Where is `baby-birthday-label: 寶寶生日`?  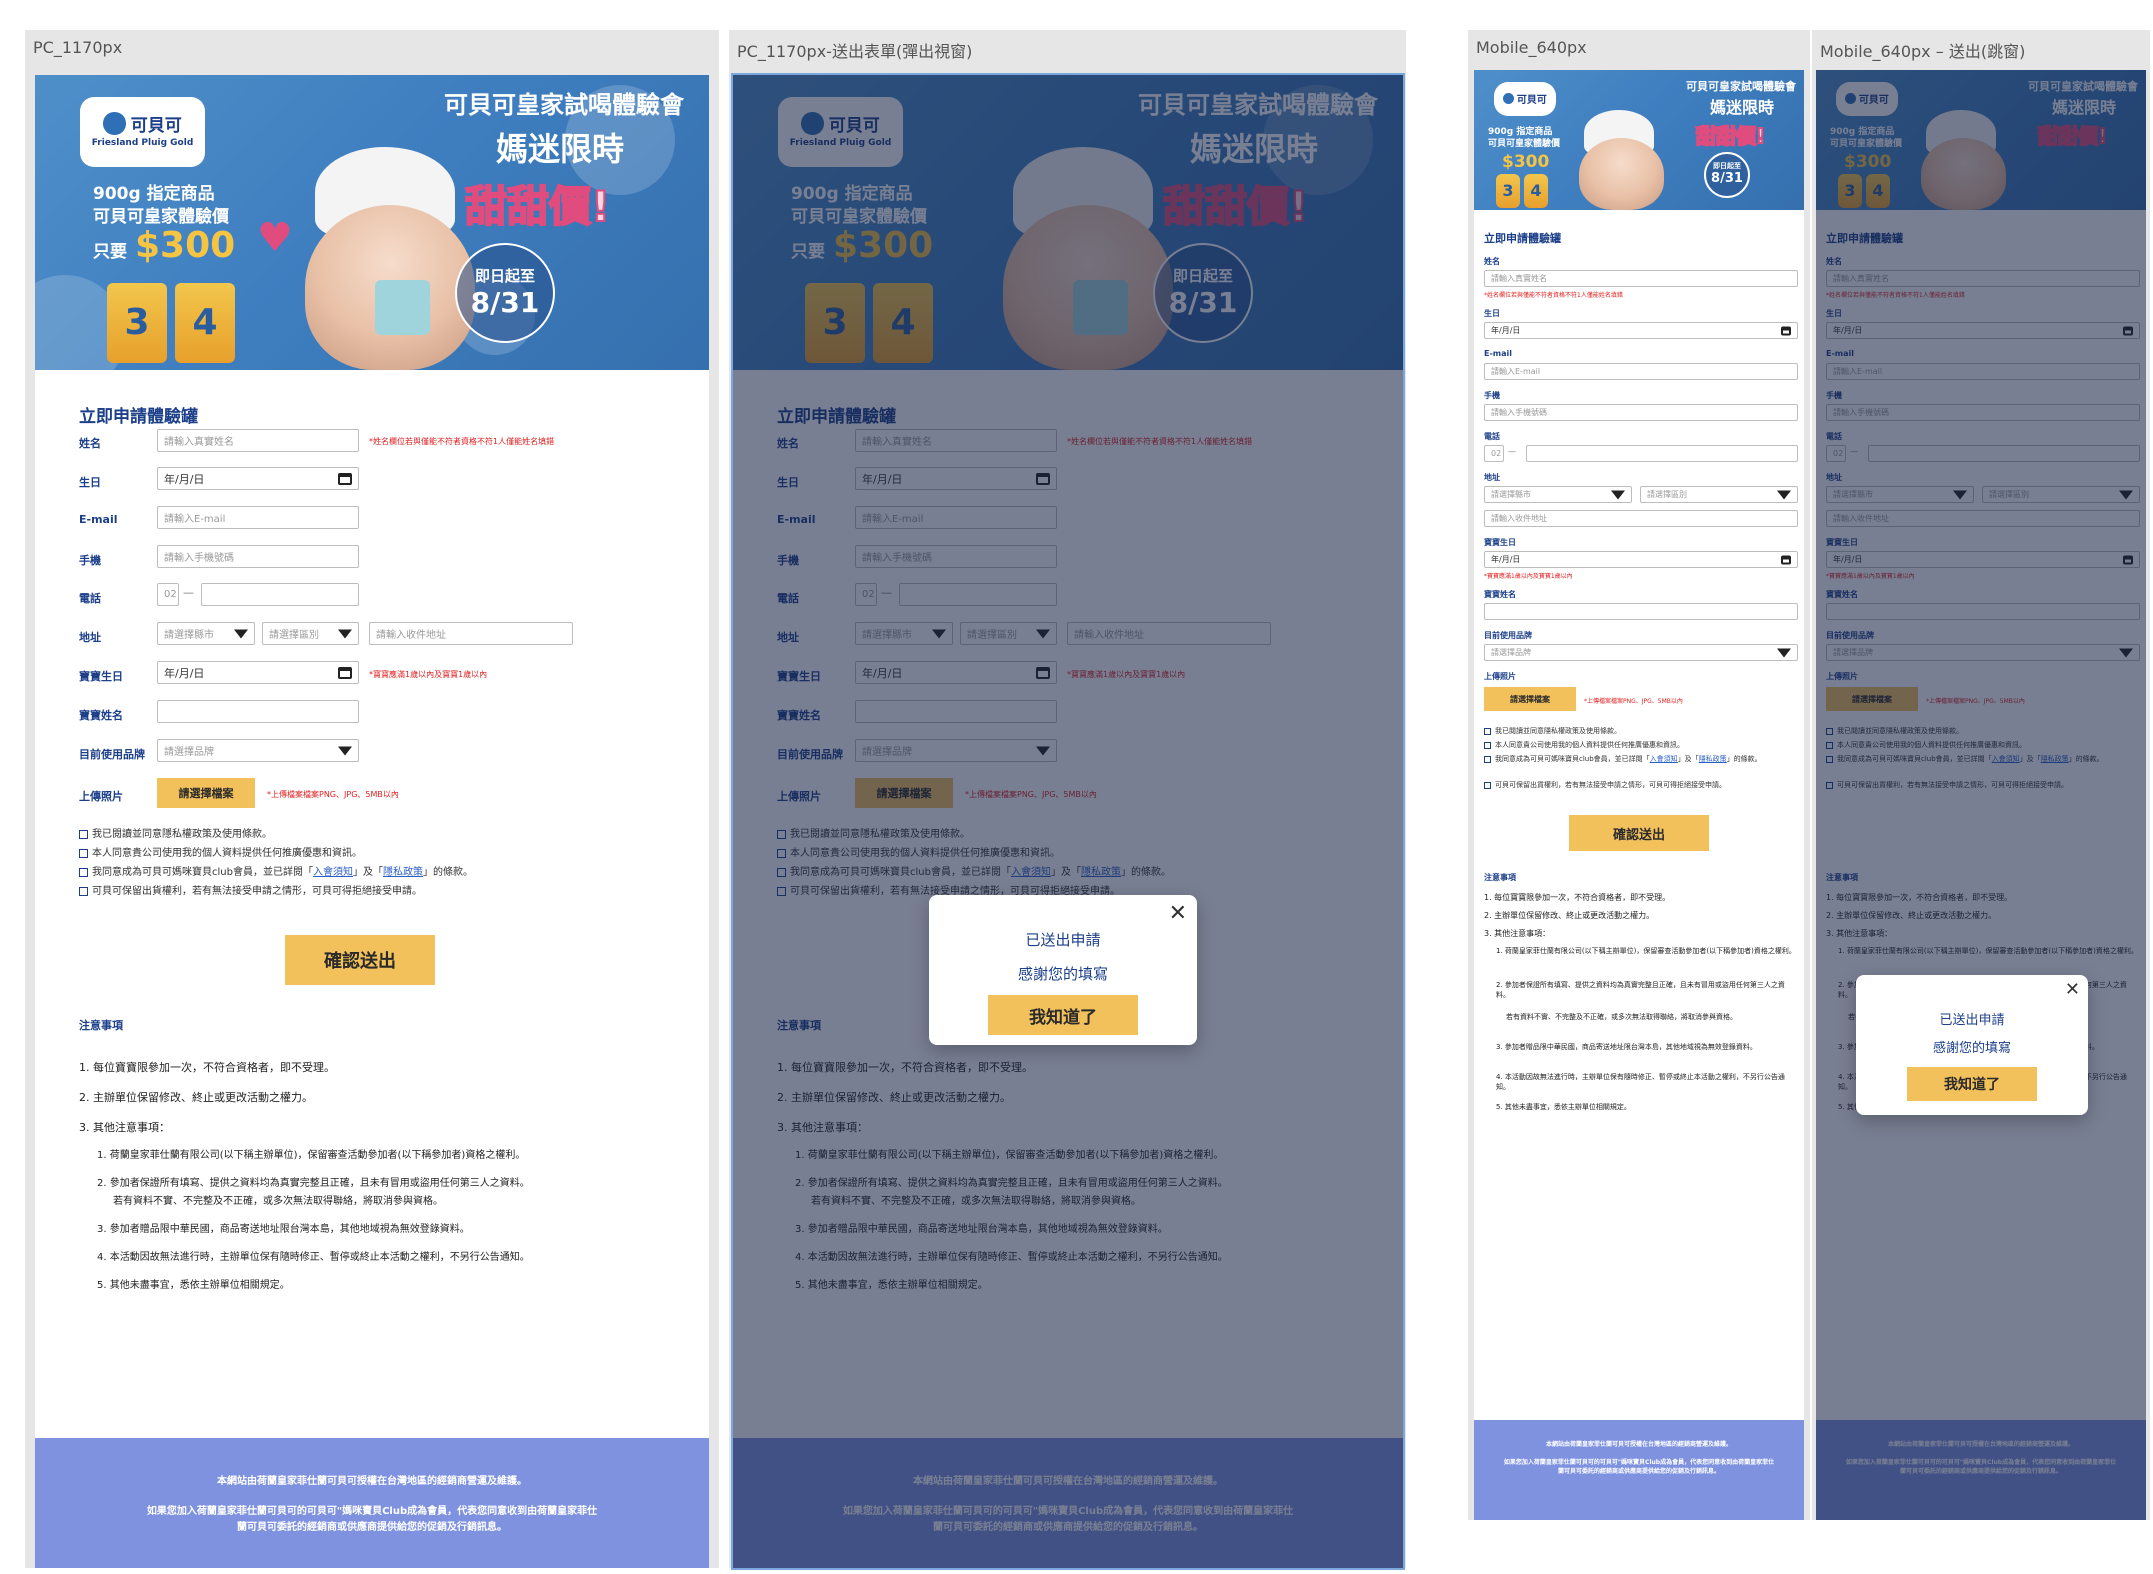 baby-birthday-label: 寶寶生日 is located at coordinates (1500, 542).